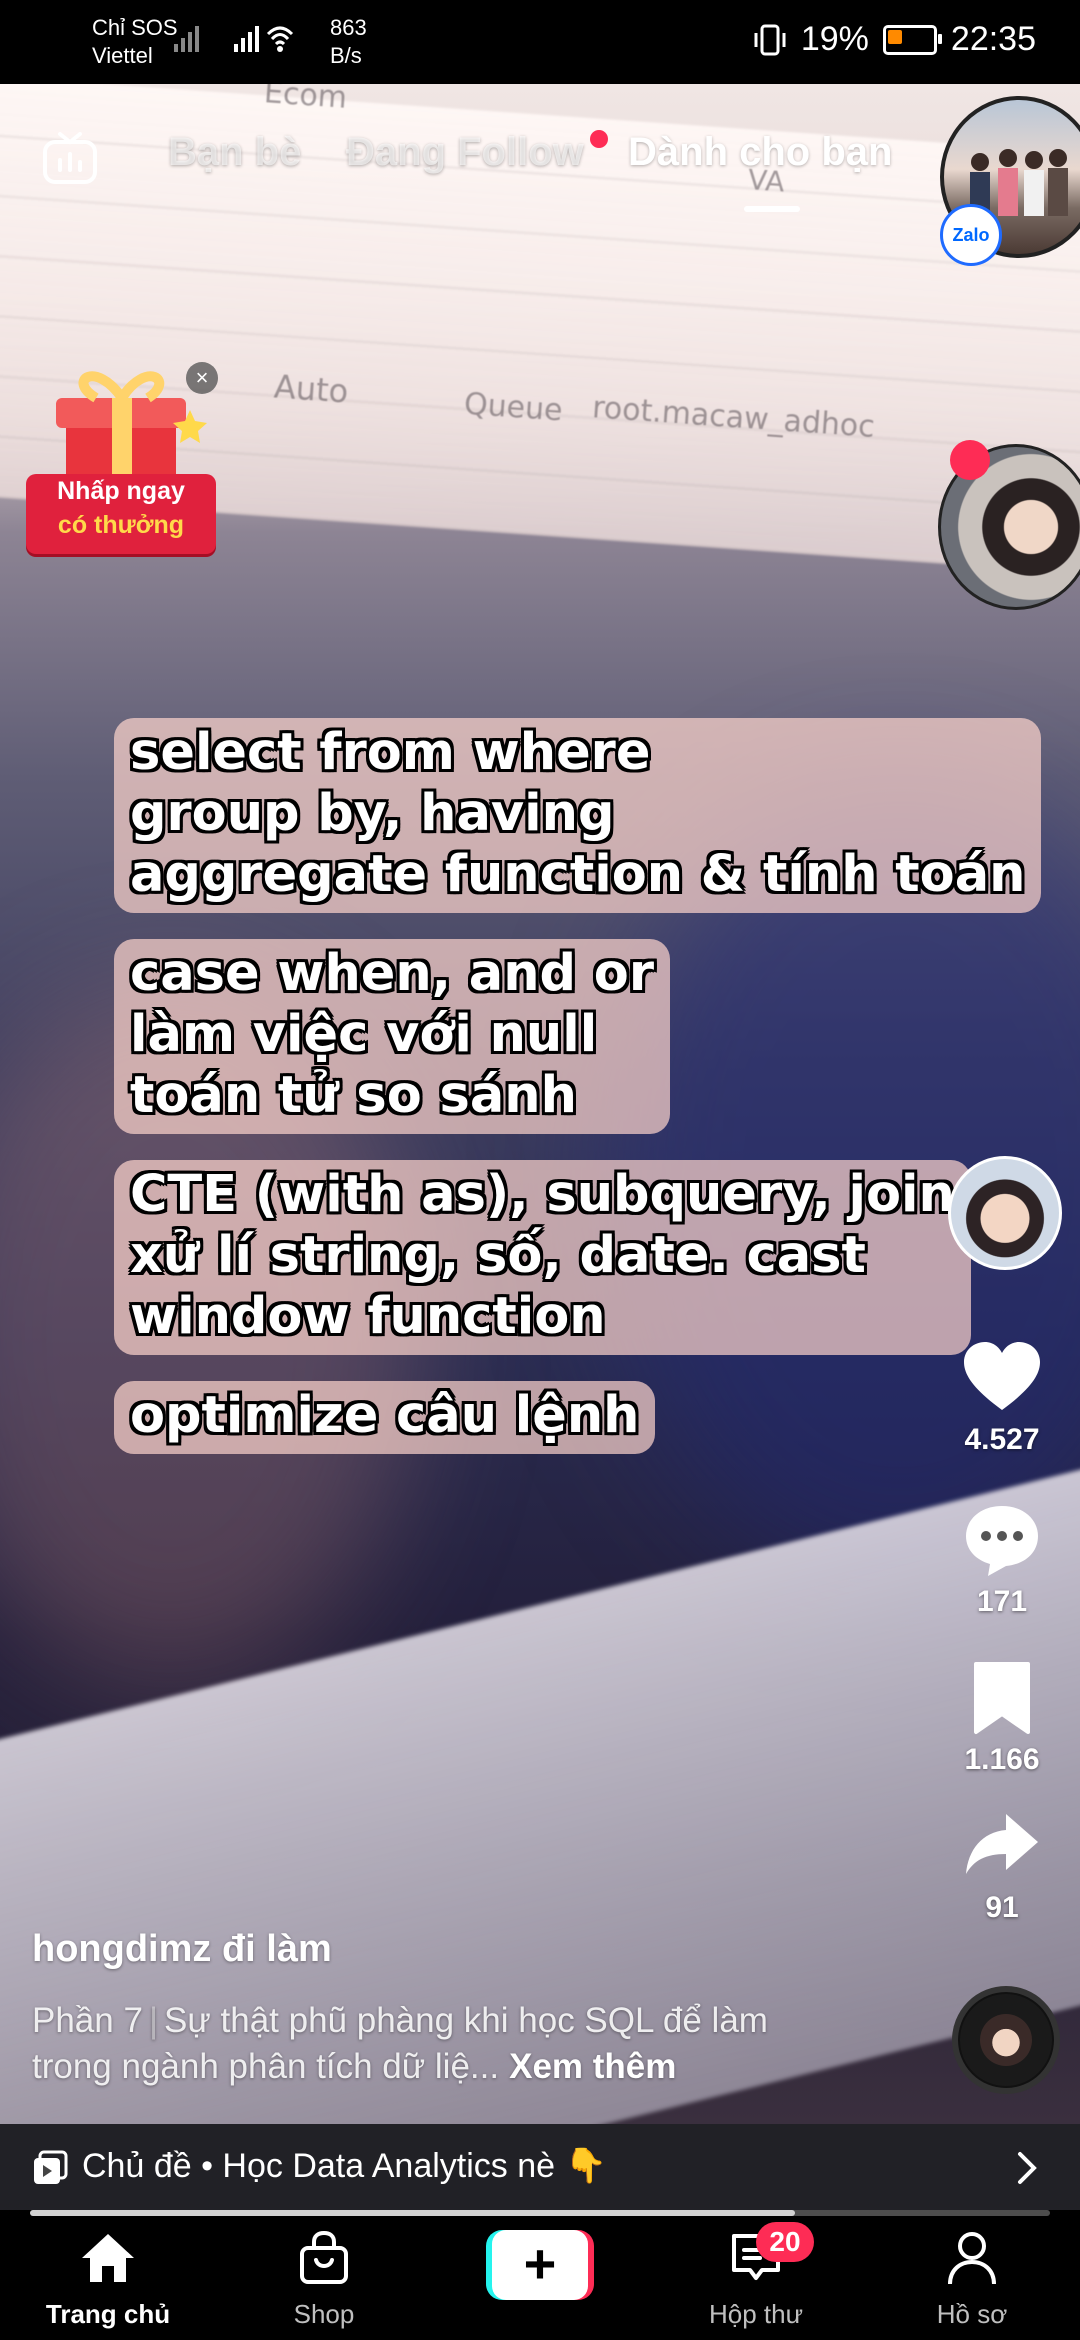 This screenshot has height=2340, width=1080. What do you see at coordinates (182, 1949) in the screenshot?
I see `post-username: hongdimz đi làm` at bounding box center [182, 1949].